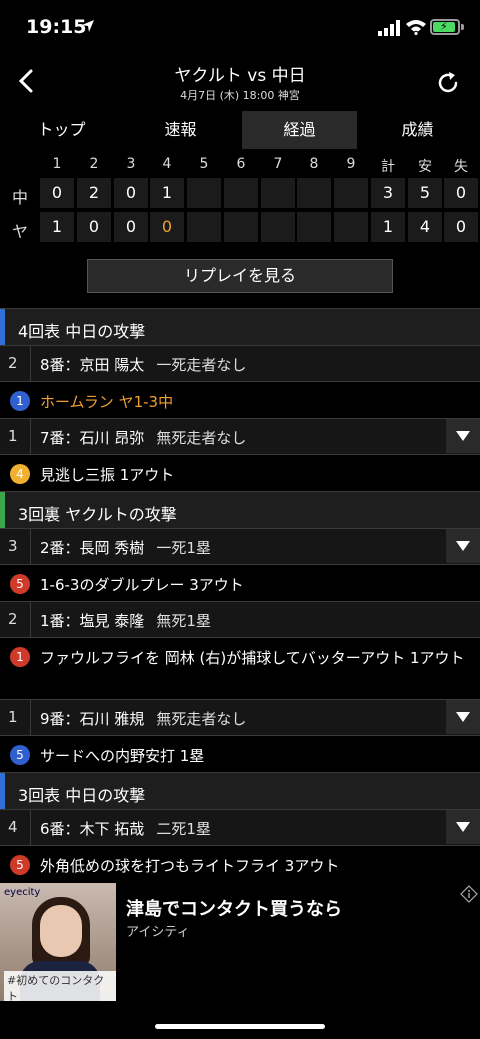 The image size is (480, 1039). I want to click on play-description: 見逃し三振 1アウト, so click(107, 475).